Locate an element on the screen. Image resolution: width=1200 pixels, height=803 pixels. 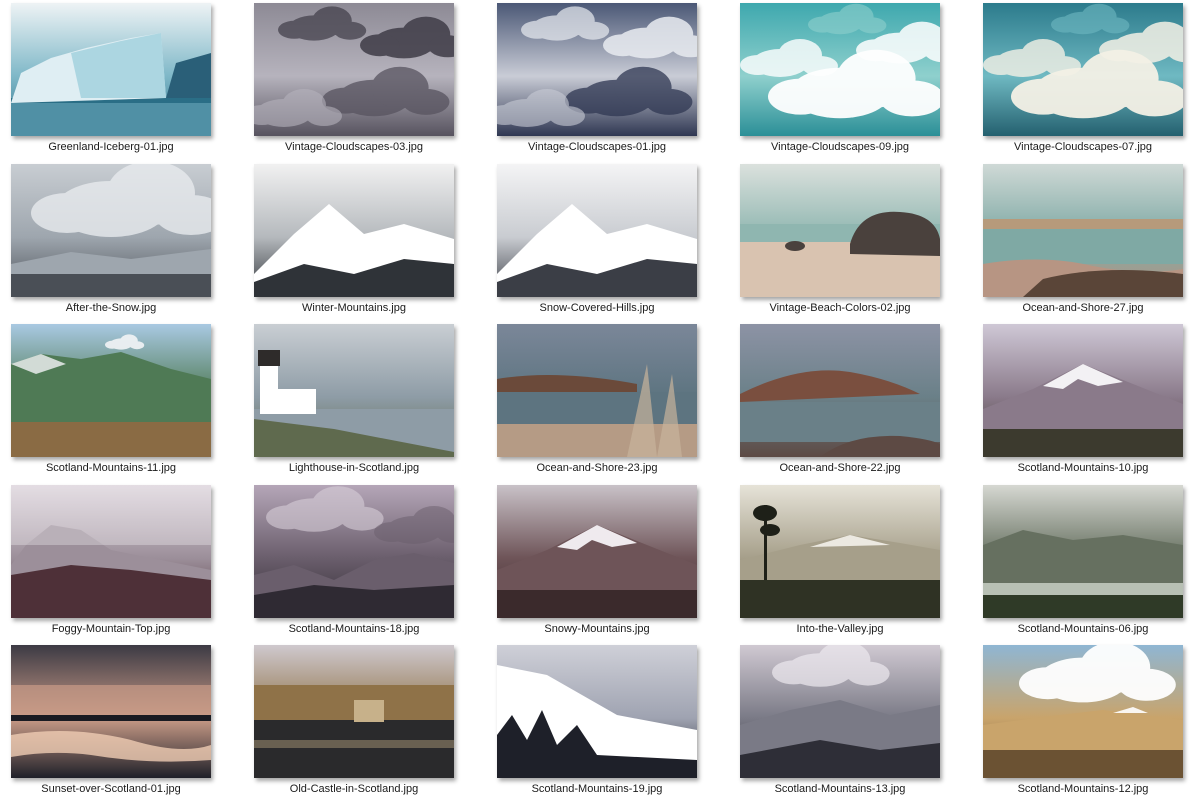
file-name-label: Vintage-Cloudscapes-07.jpg is located at coordinates (1083, 147).